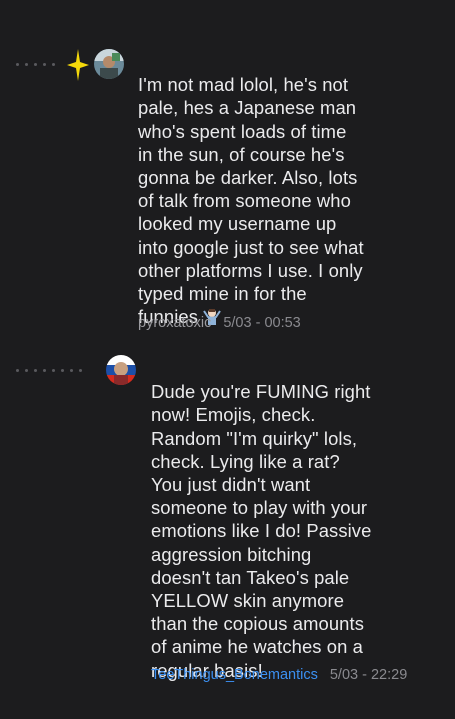 This screenshot has height=719, width=455. Describe the element at coordinates (174, 323) in the screenshot. I see `author-name: pyroxatoxic` at that location.